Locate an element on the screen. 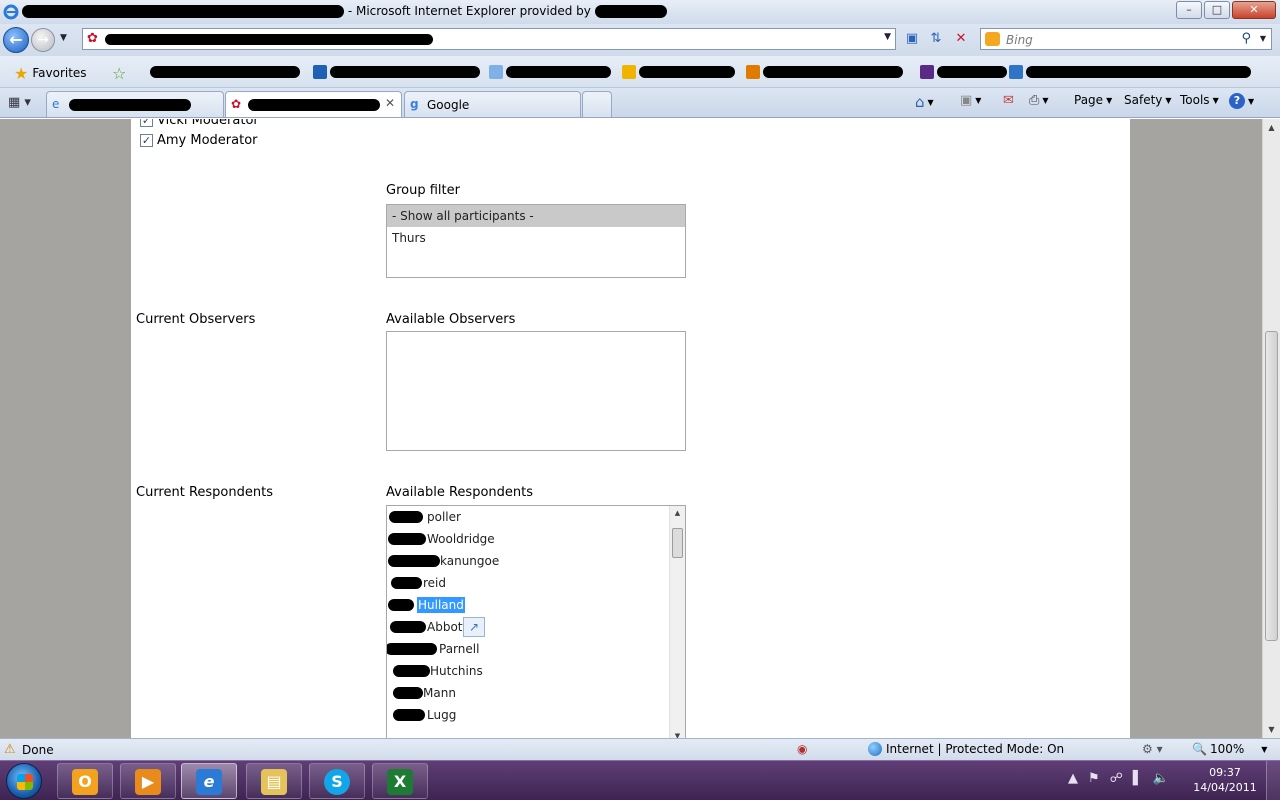 The image size is (1280, 800). zoom-control: 🔍 100% ▼ is located at coordinates (1229, 749).